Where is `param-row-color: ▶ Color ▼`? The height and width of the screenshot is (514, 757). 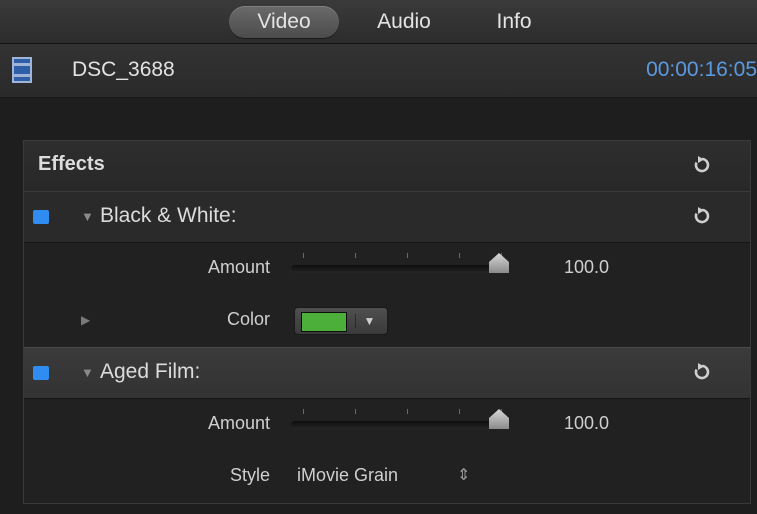 param-row-color: ▶ Color ▼ is located at coordinates (387, 321).